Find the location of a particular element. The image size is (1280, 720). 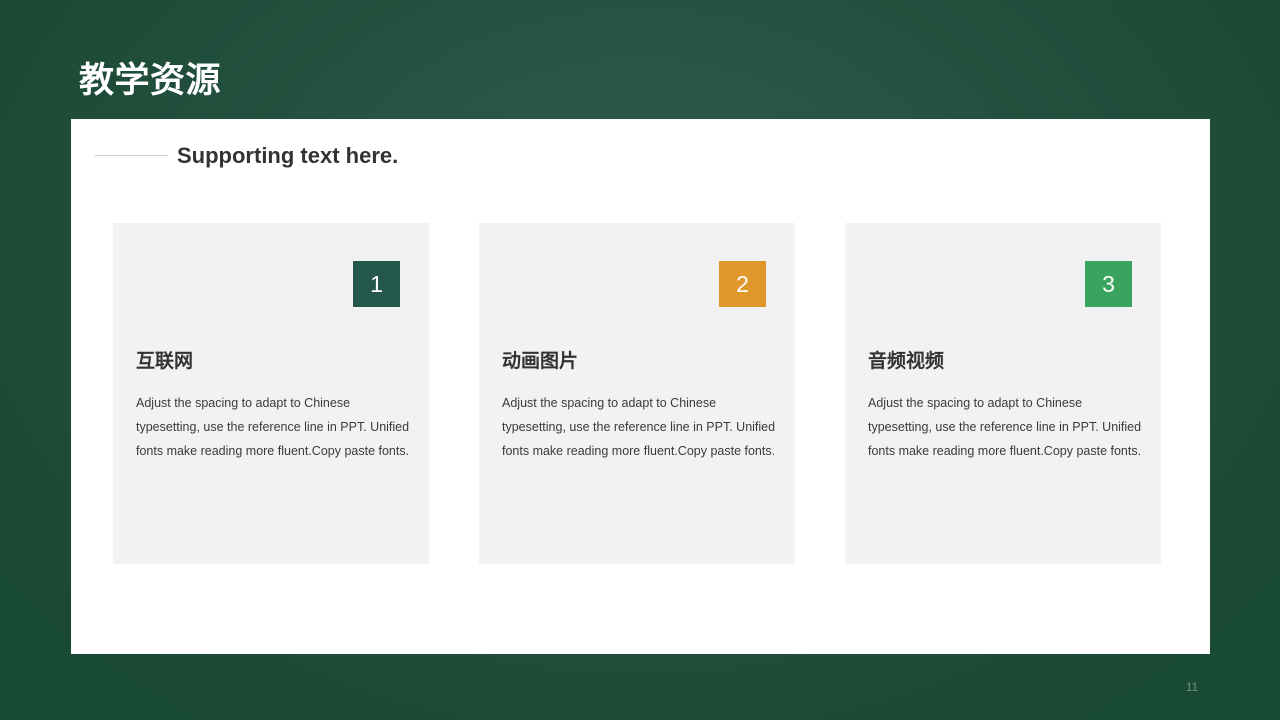

card-number-badge: 3 is located at coordinates (1108, 284).